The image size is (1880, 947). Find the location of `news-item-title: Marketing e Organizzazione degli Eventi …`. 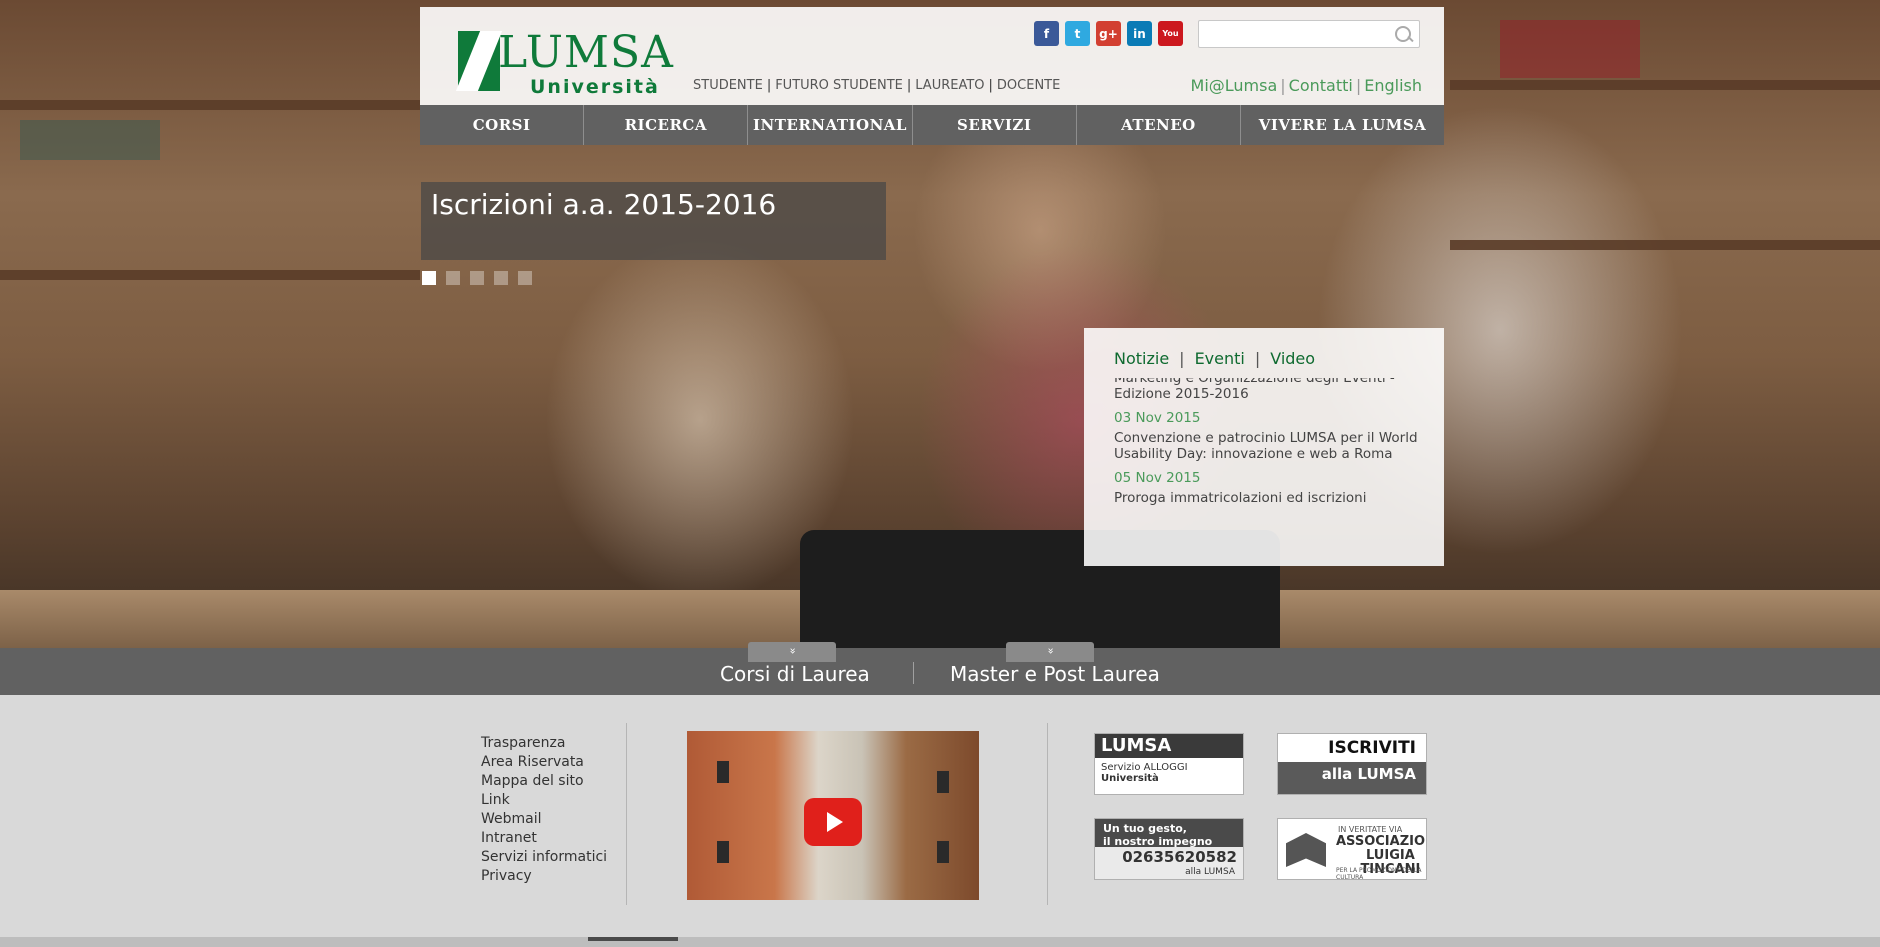

news-item-title: Marketing e Organizzazione degli Eventi … is located at coordinates (1266, 390).